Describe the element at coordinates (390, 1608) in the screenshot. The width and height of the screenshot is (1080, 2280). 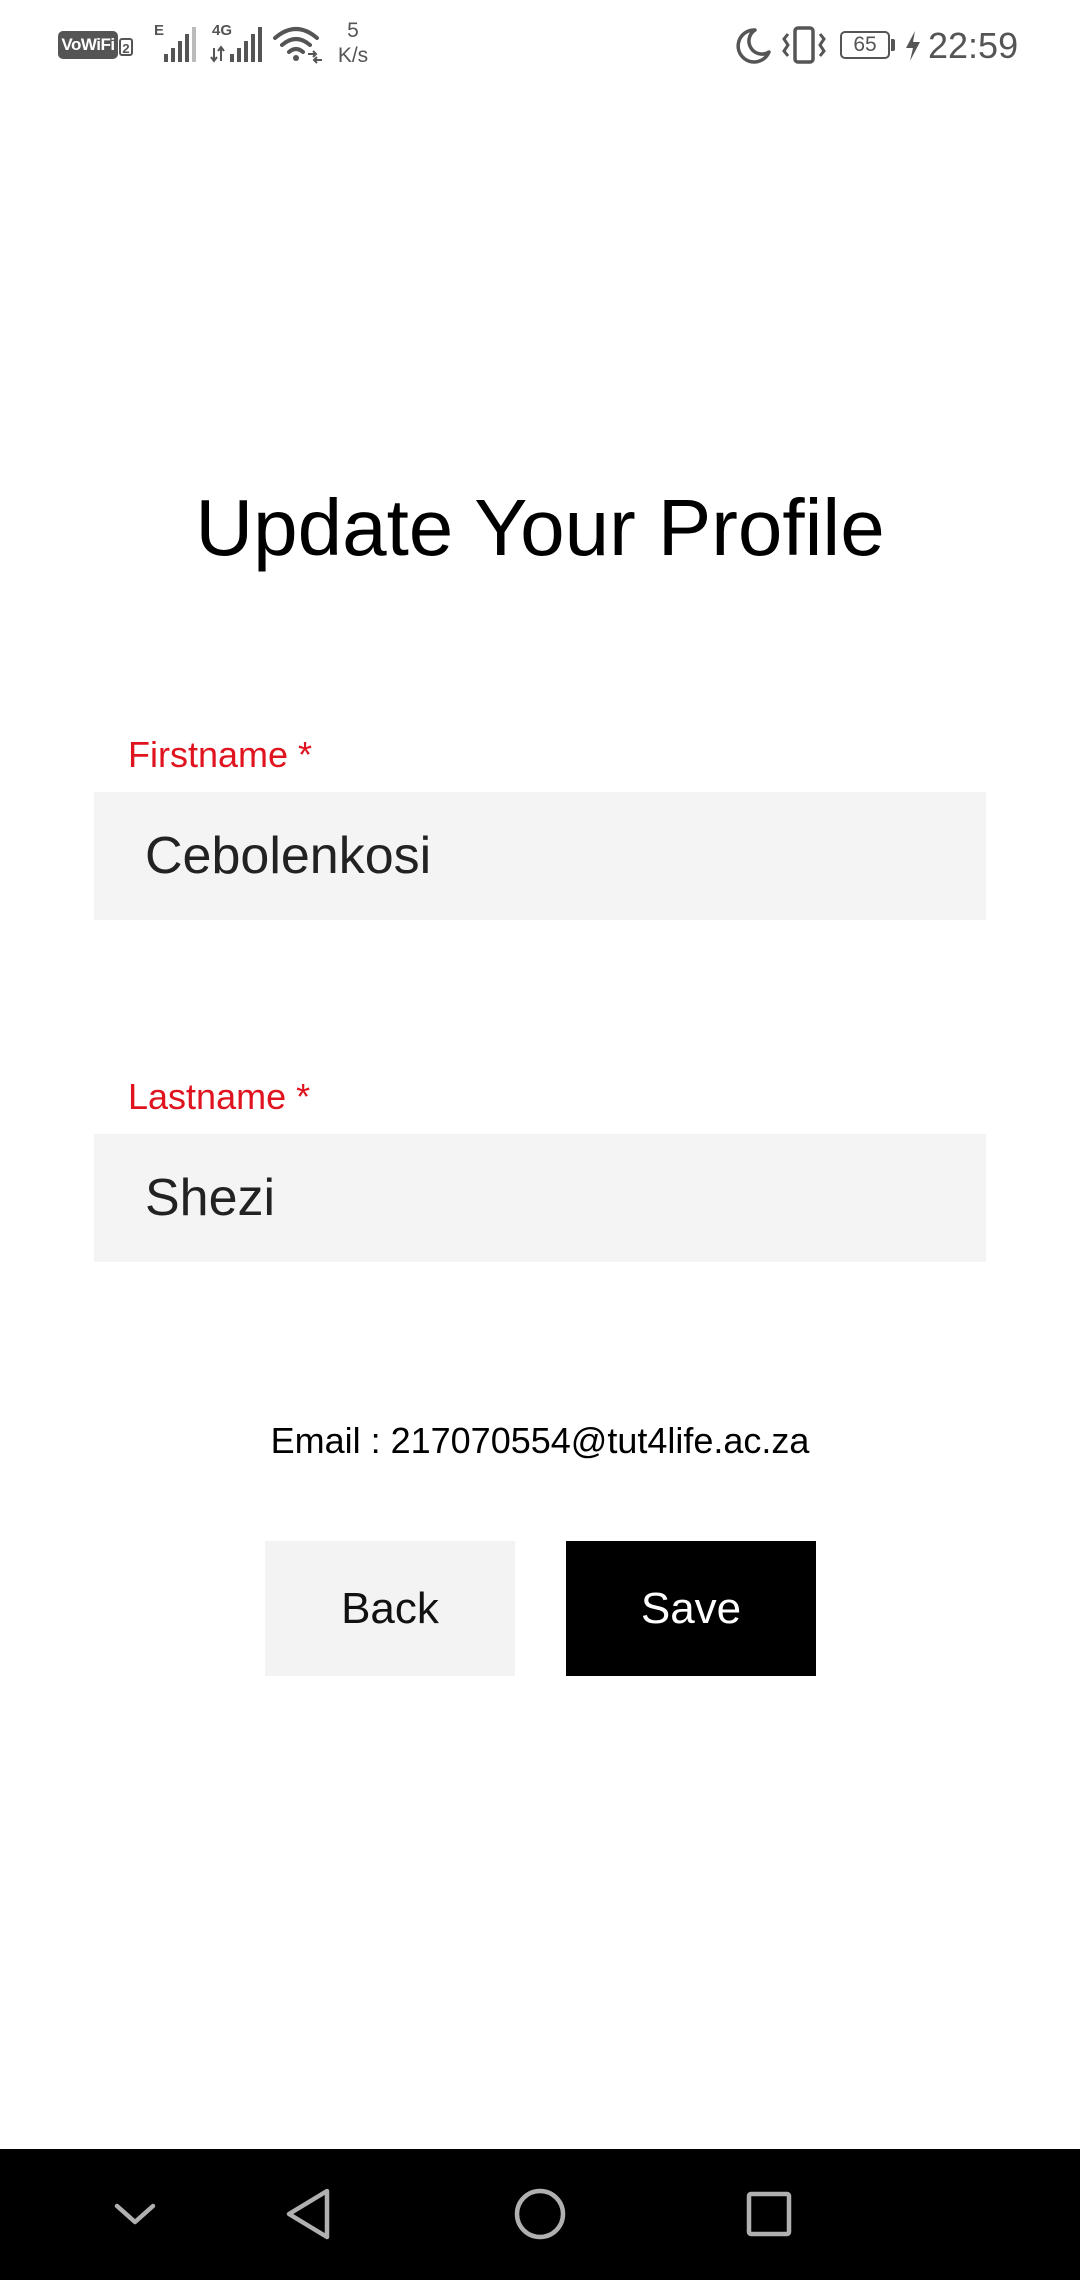
I see `back-button: Back` at that location.